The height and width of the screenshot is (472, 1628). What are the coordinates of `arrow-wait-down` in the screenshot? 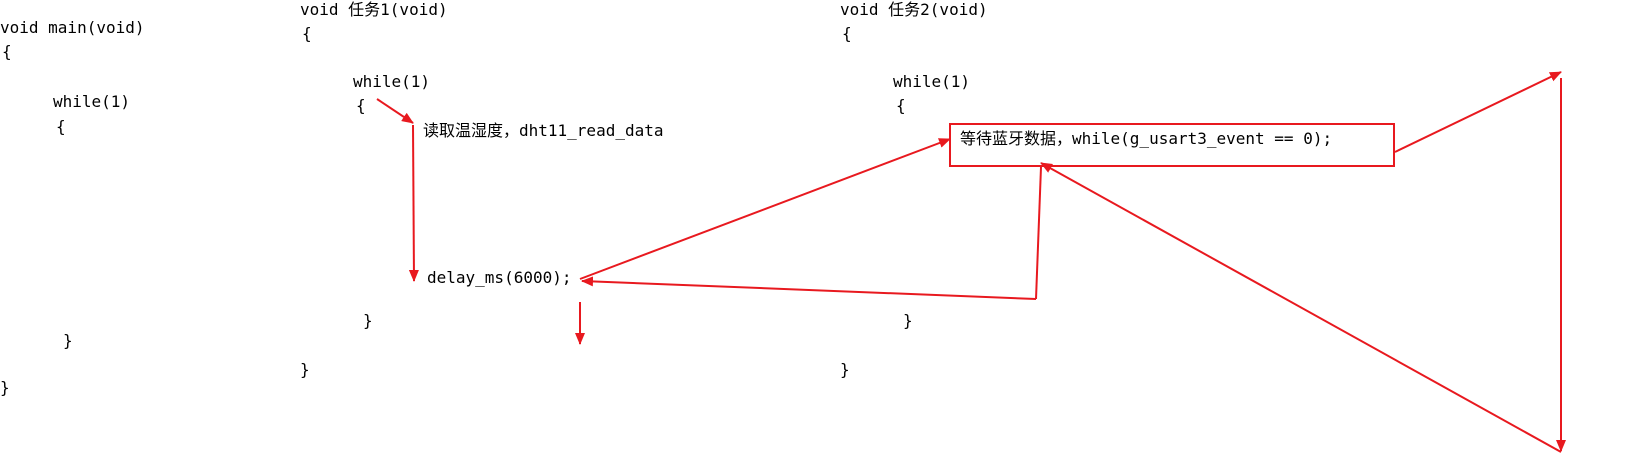 It's located at (1038, 233).